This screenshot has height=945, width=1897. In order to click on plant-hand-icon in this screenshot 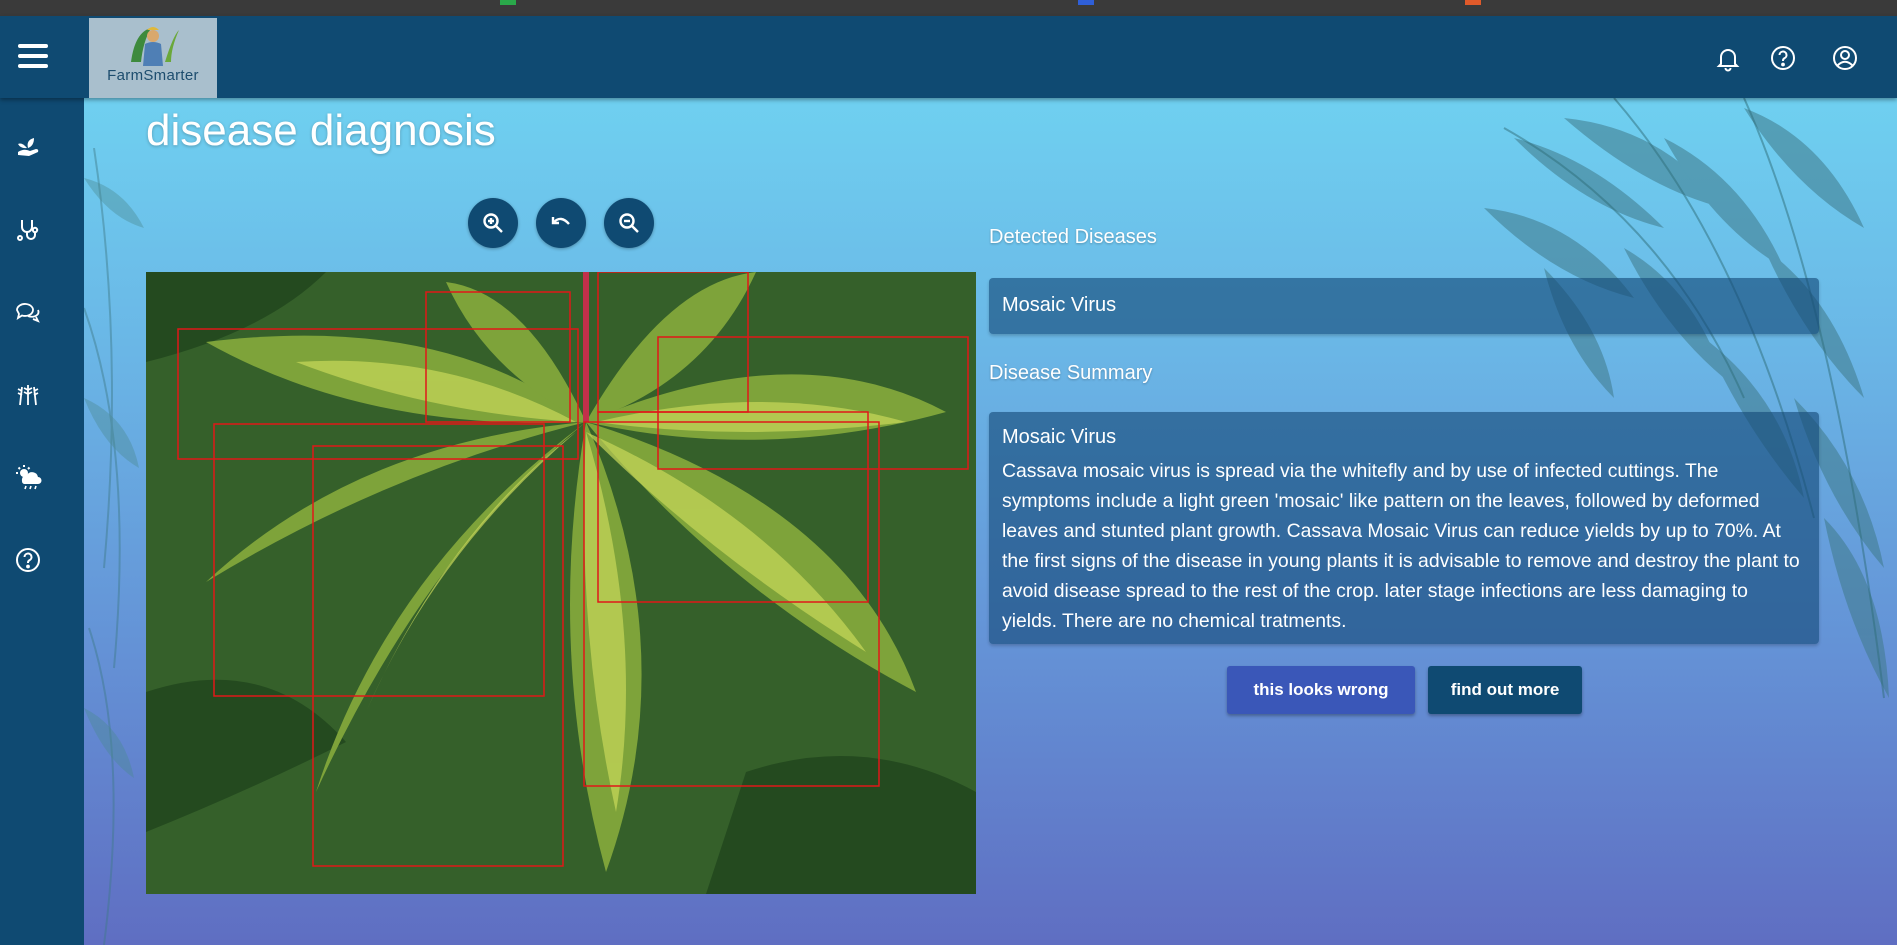, I will do `click(28, 148)`.